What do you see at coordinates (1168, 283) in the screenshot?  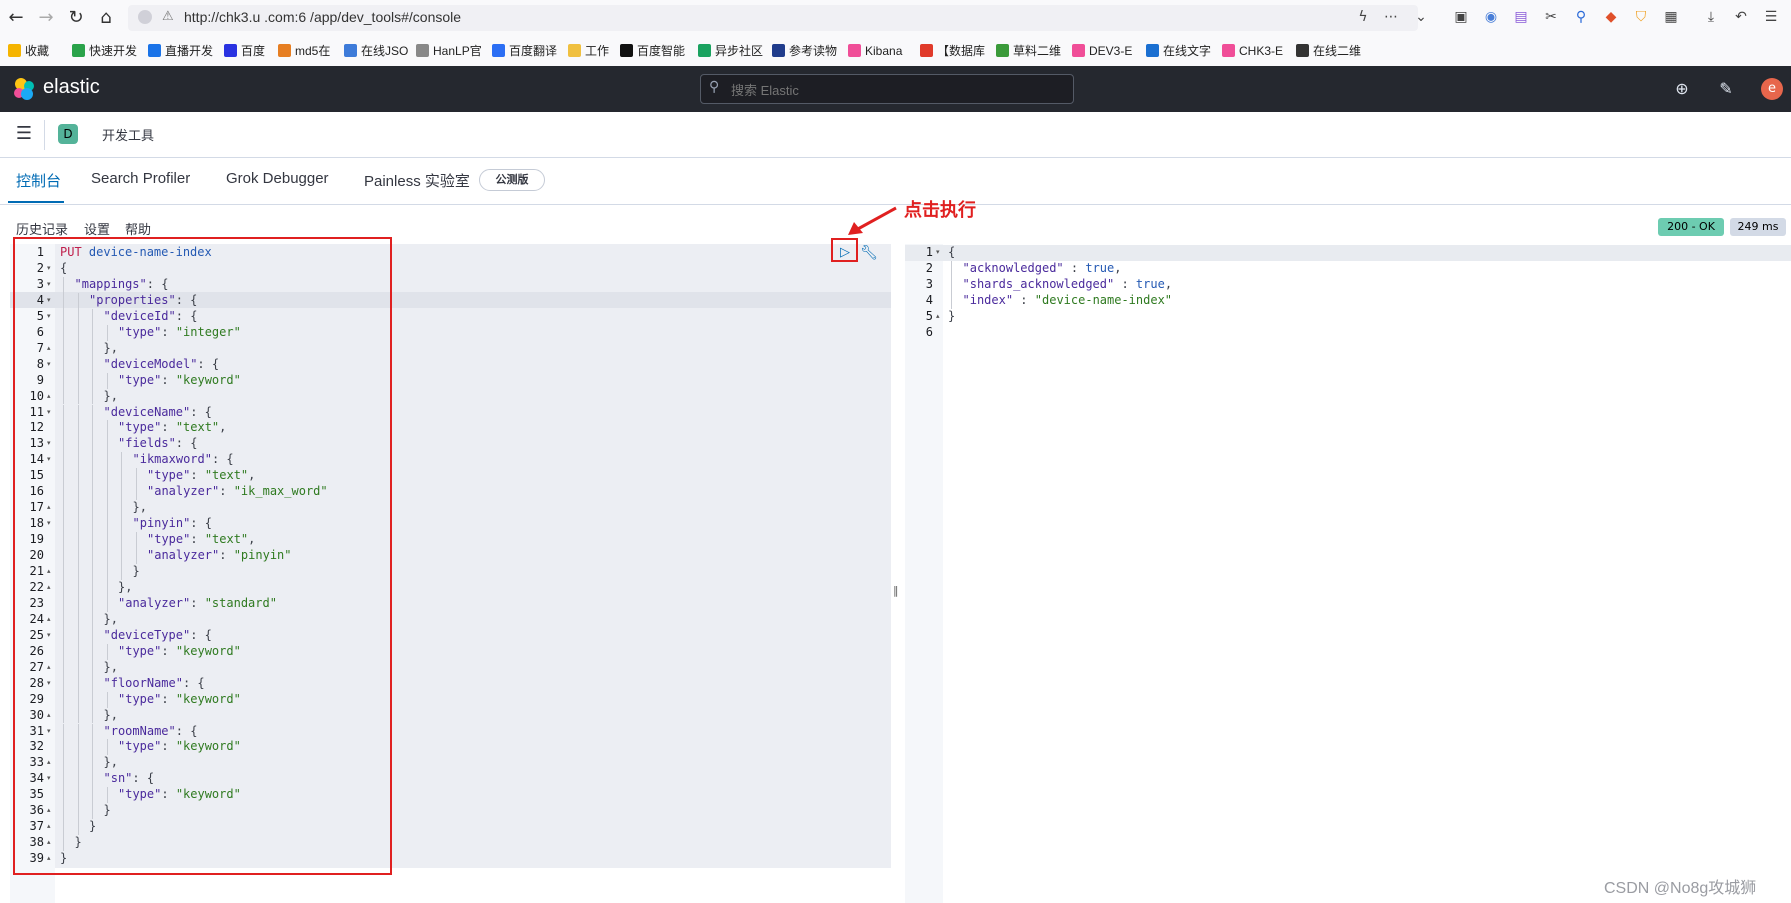 I see `code-token: ,` at bounding box center [1168, 283].